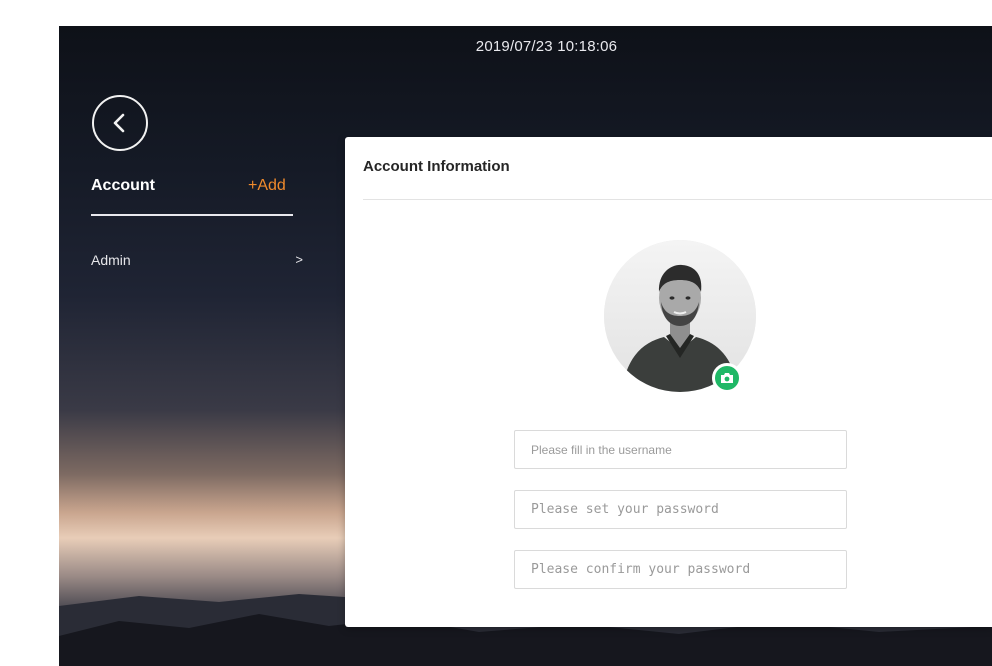 Image resolution: width=992 pixels, height=666 pixels. I want to click on back-button, so click(120, 123).